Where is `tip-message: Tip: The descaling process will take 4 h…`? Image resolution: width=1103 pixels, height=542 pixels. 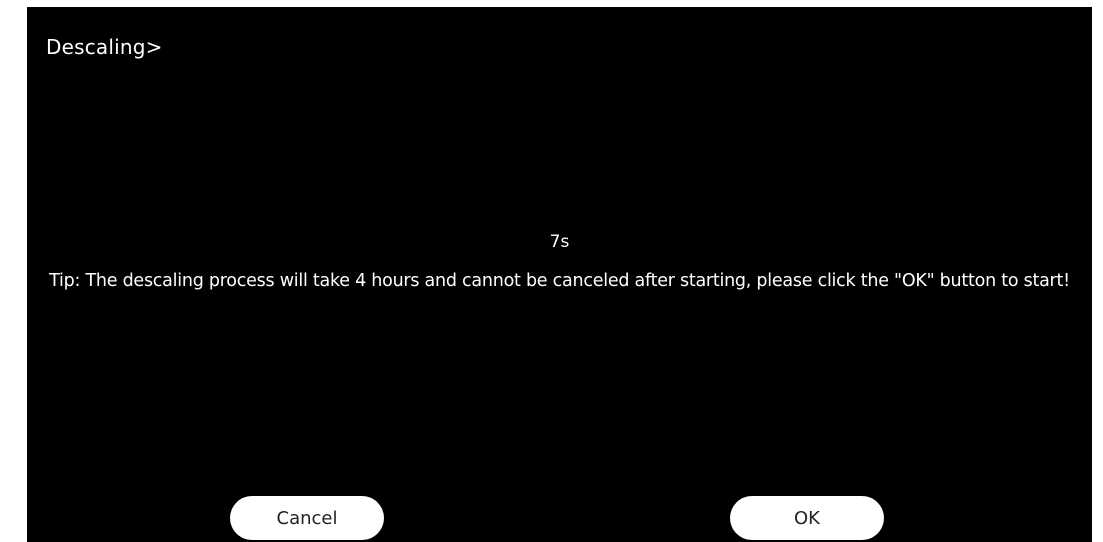 tip-message: Tip: The descaling process will take 4 h… is located at coordinates (559, 281).